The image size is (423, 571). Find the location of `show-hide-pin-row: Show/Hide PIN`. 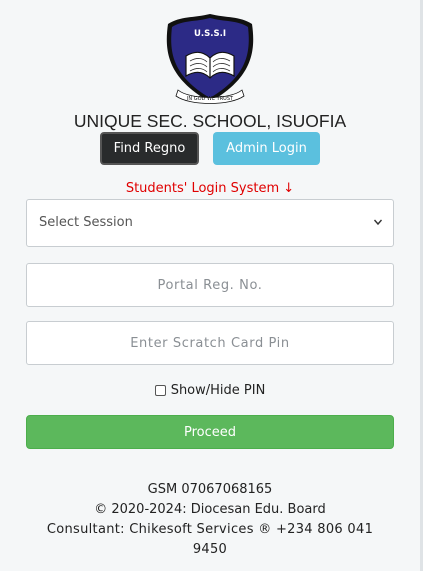

show-hide-pin-row: Show/Hide PIN is located at coordinates (210, 390).